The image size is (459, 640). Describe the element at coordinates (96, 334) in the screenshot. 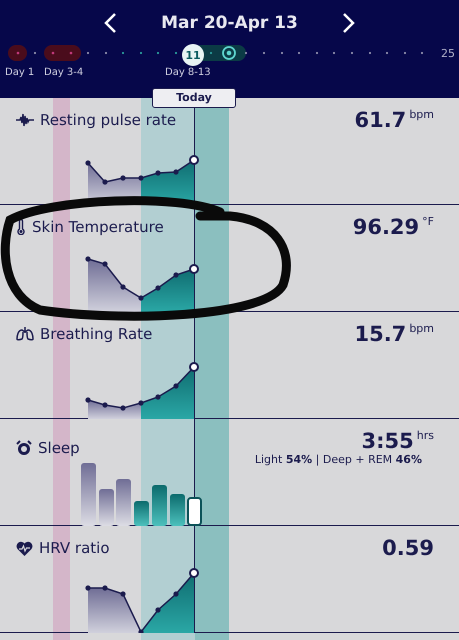

I see `metric-label: Breathing Rate` at that location.